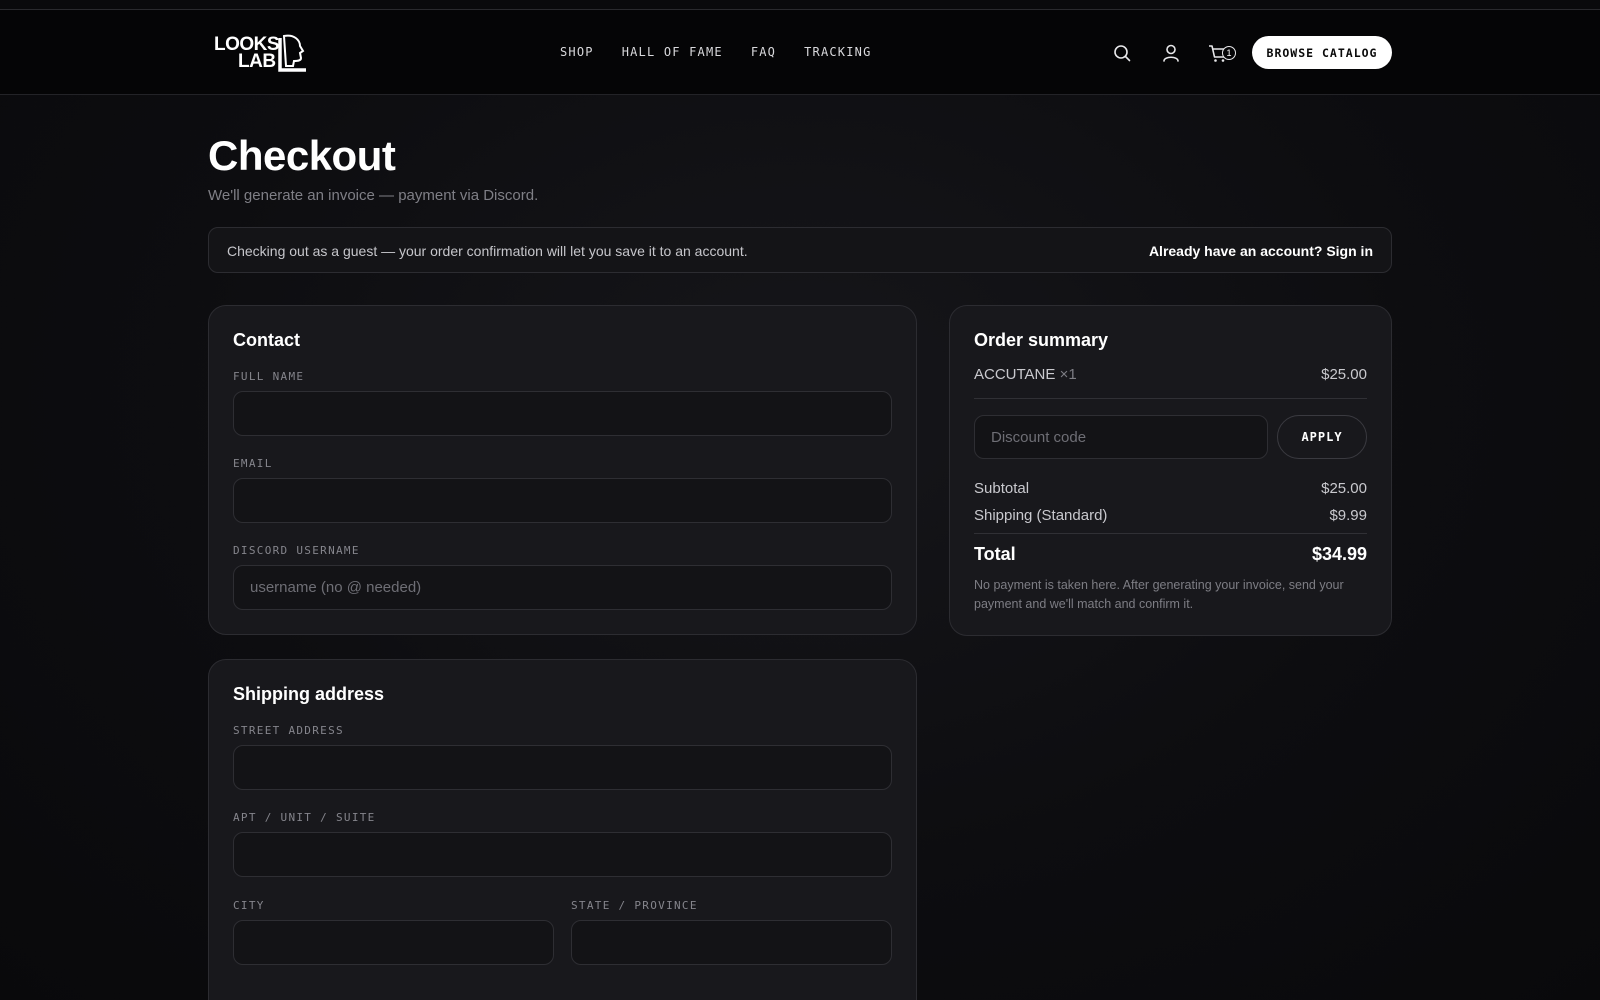 The height and width of the screenshot is (1000, 1600). Describe the element at coordinates (1170, 488) in the screenshot. I see `subtotal-row: Subtotal $25.00` at that location.